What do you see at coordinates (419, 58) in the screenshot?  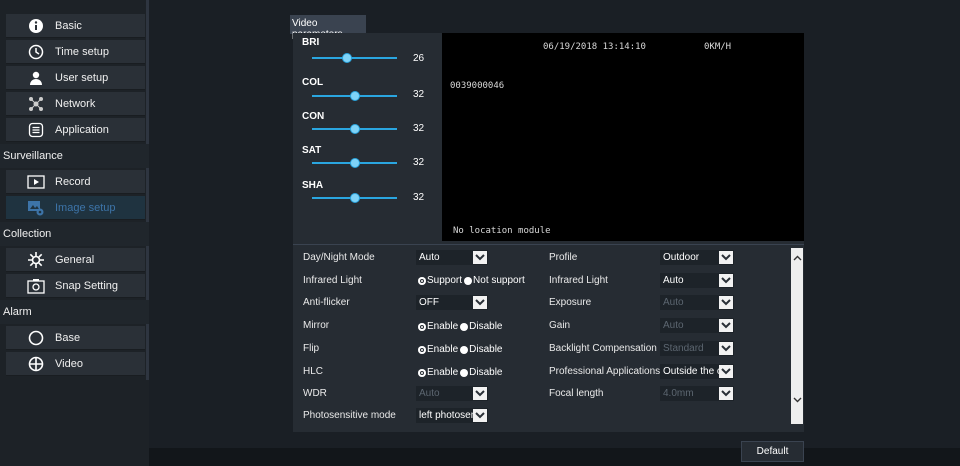 I see `slider-value-bri: 26` at bounding box center [419, 58].